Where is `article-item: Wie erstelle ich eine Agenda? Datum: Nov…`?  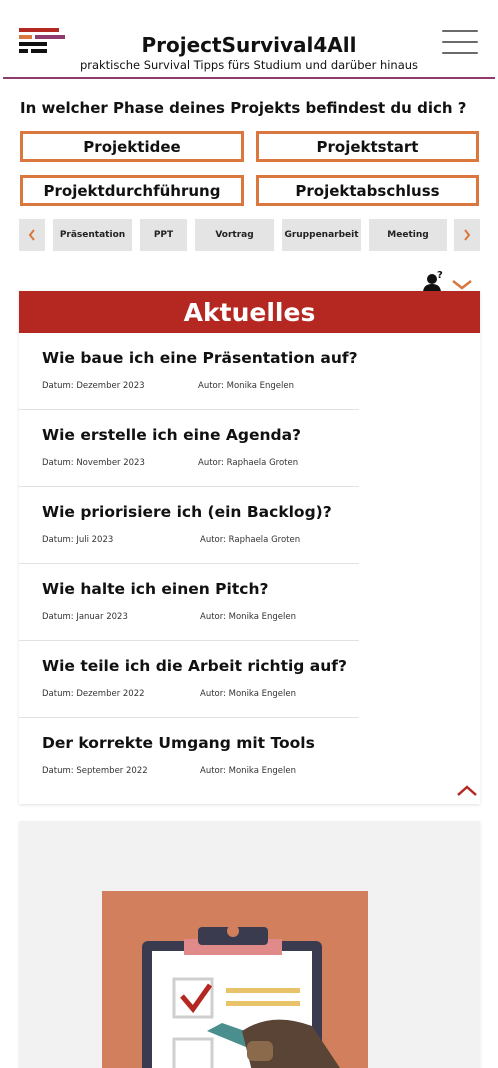 article-item: Wie erstelle ich eine Agenda? Datum: Nov… is located at coordinates (189, 448).